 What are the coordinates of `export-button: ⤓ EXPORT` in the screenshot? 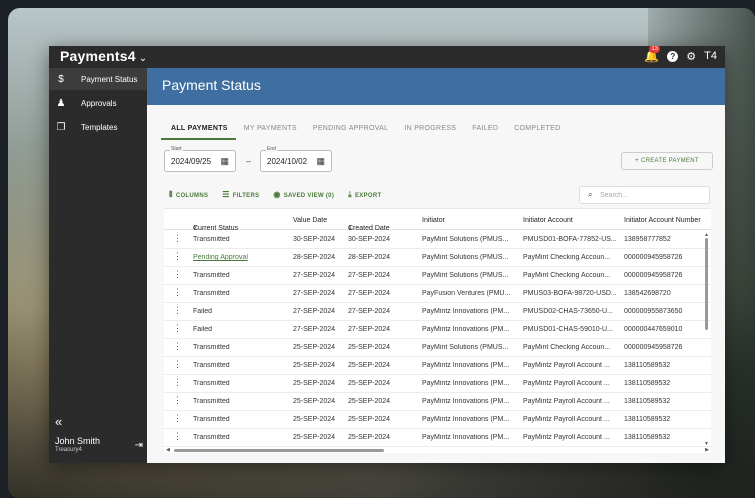 It's located at (364, 195).